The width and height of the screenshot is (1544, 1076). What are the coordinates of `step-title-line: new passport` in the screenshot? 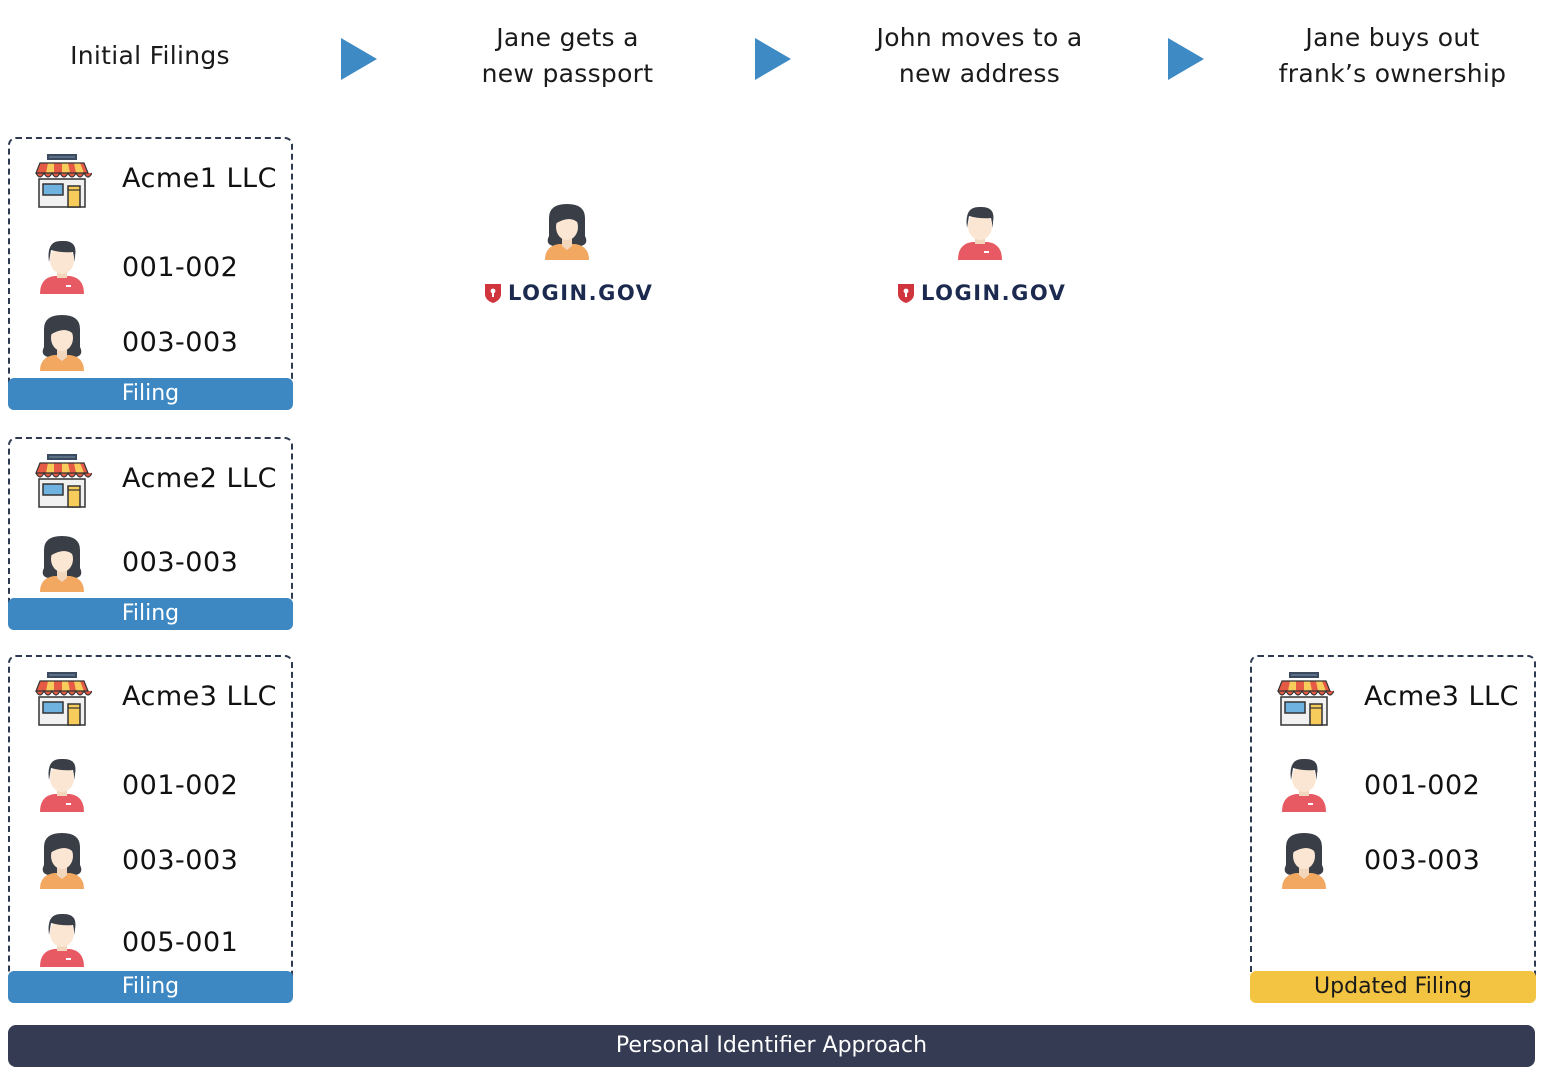 It's located at (567, 73).